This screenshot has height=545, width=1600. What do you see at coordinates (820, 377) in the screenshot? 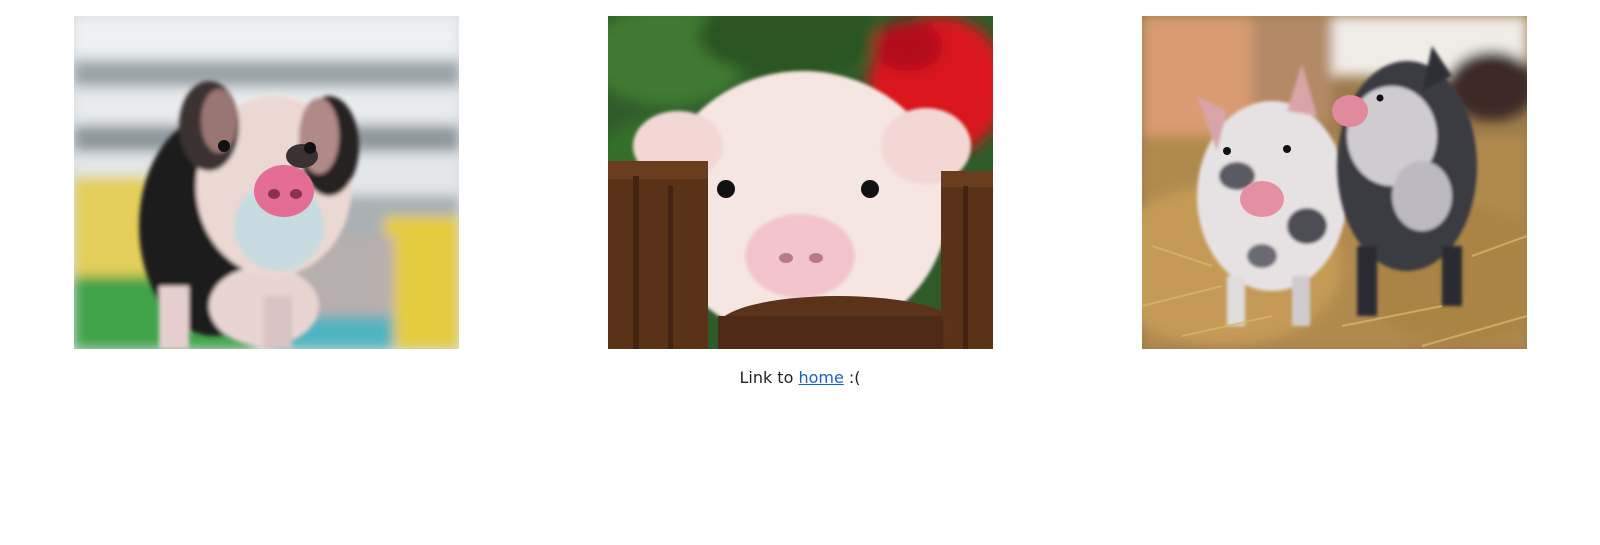
I see `home-link: home` at bounding box center [820, 377].